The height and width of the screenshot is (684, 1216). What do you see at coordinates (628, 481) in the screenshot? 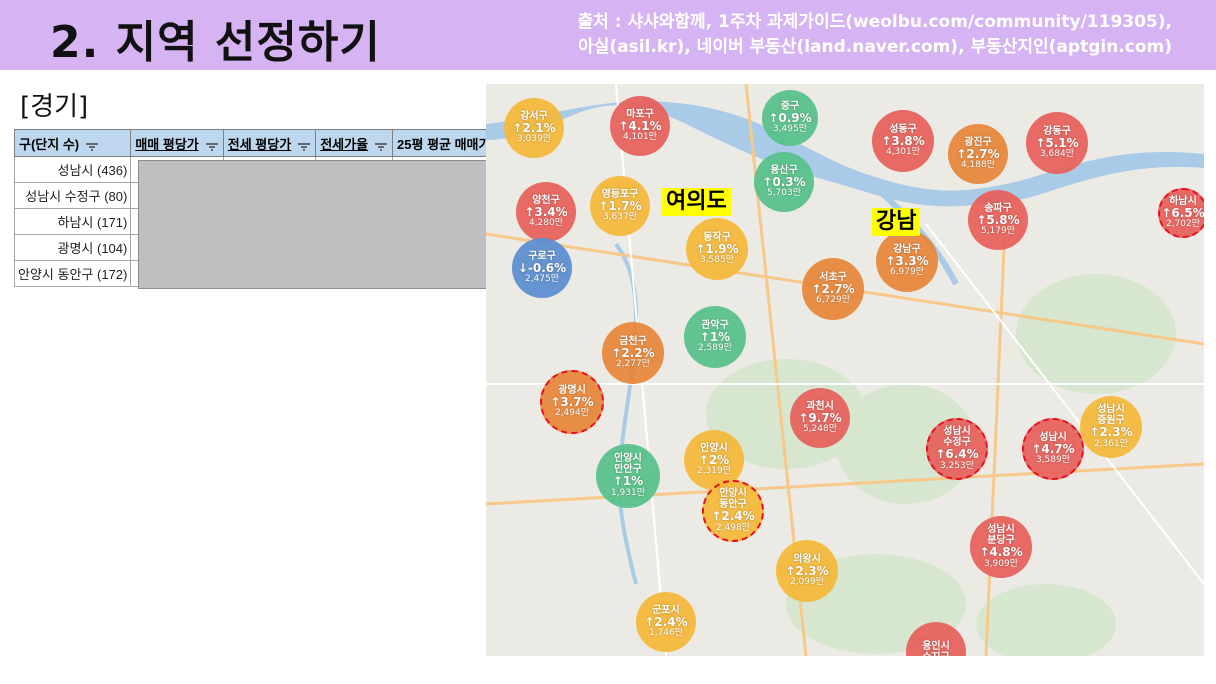
I see `district-change: ↑1%` at bounding box center [628, 481].